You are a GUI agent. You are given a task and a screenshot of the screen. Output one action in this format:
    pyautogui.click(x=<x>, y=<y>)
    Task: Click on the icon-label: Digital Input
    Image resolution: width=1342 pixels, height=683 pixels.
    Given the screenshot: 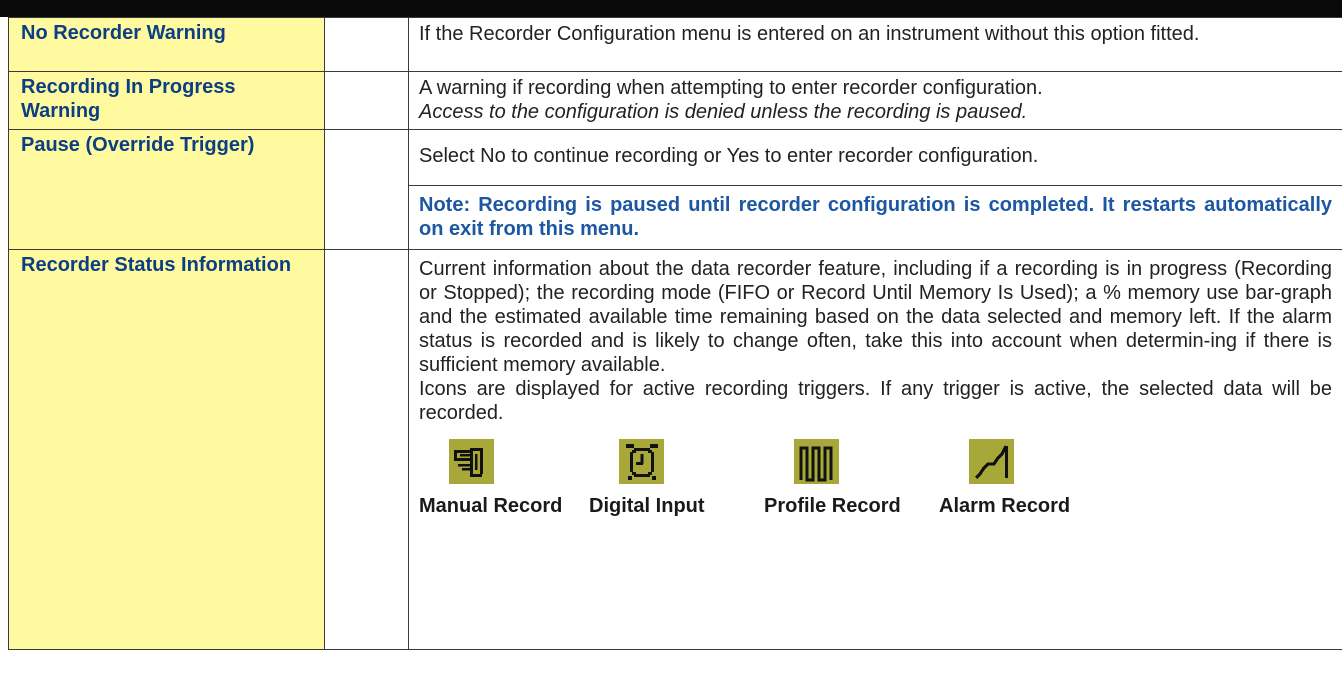 What is the action you would take?
    pyautogui.click(x=647, y=506)
    